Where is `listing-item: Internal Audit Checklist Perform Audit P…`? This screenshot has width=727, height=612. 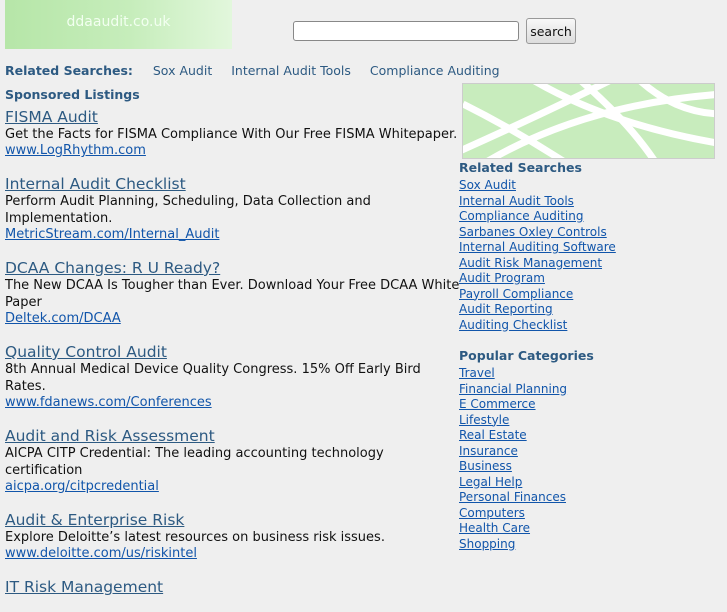 listing-item: Internal Audit Checklist Perform Audit P… is located at coordinates (232, 209).